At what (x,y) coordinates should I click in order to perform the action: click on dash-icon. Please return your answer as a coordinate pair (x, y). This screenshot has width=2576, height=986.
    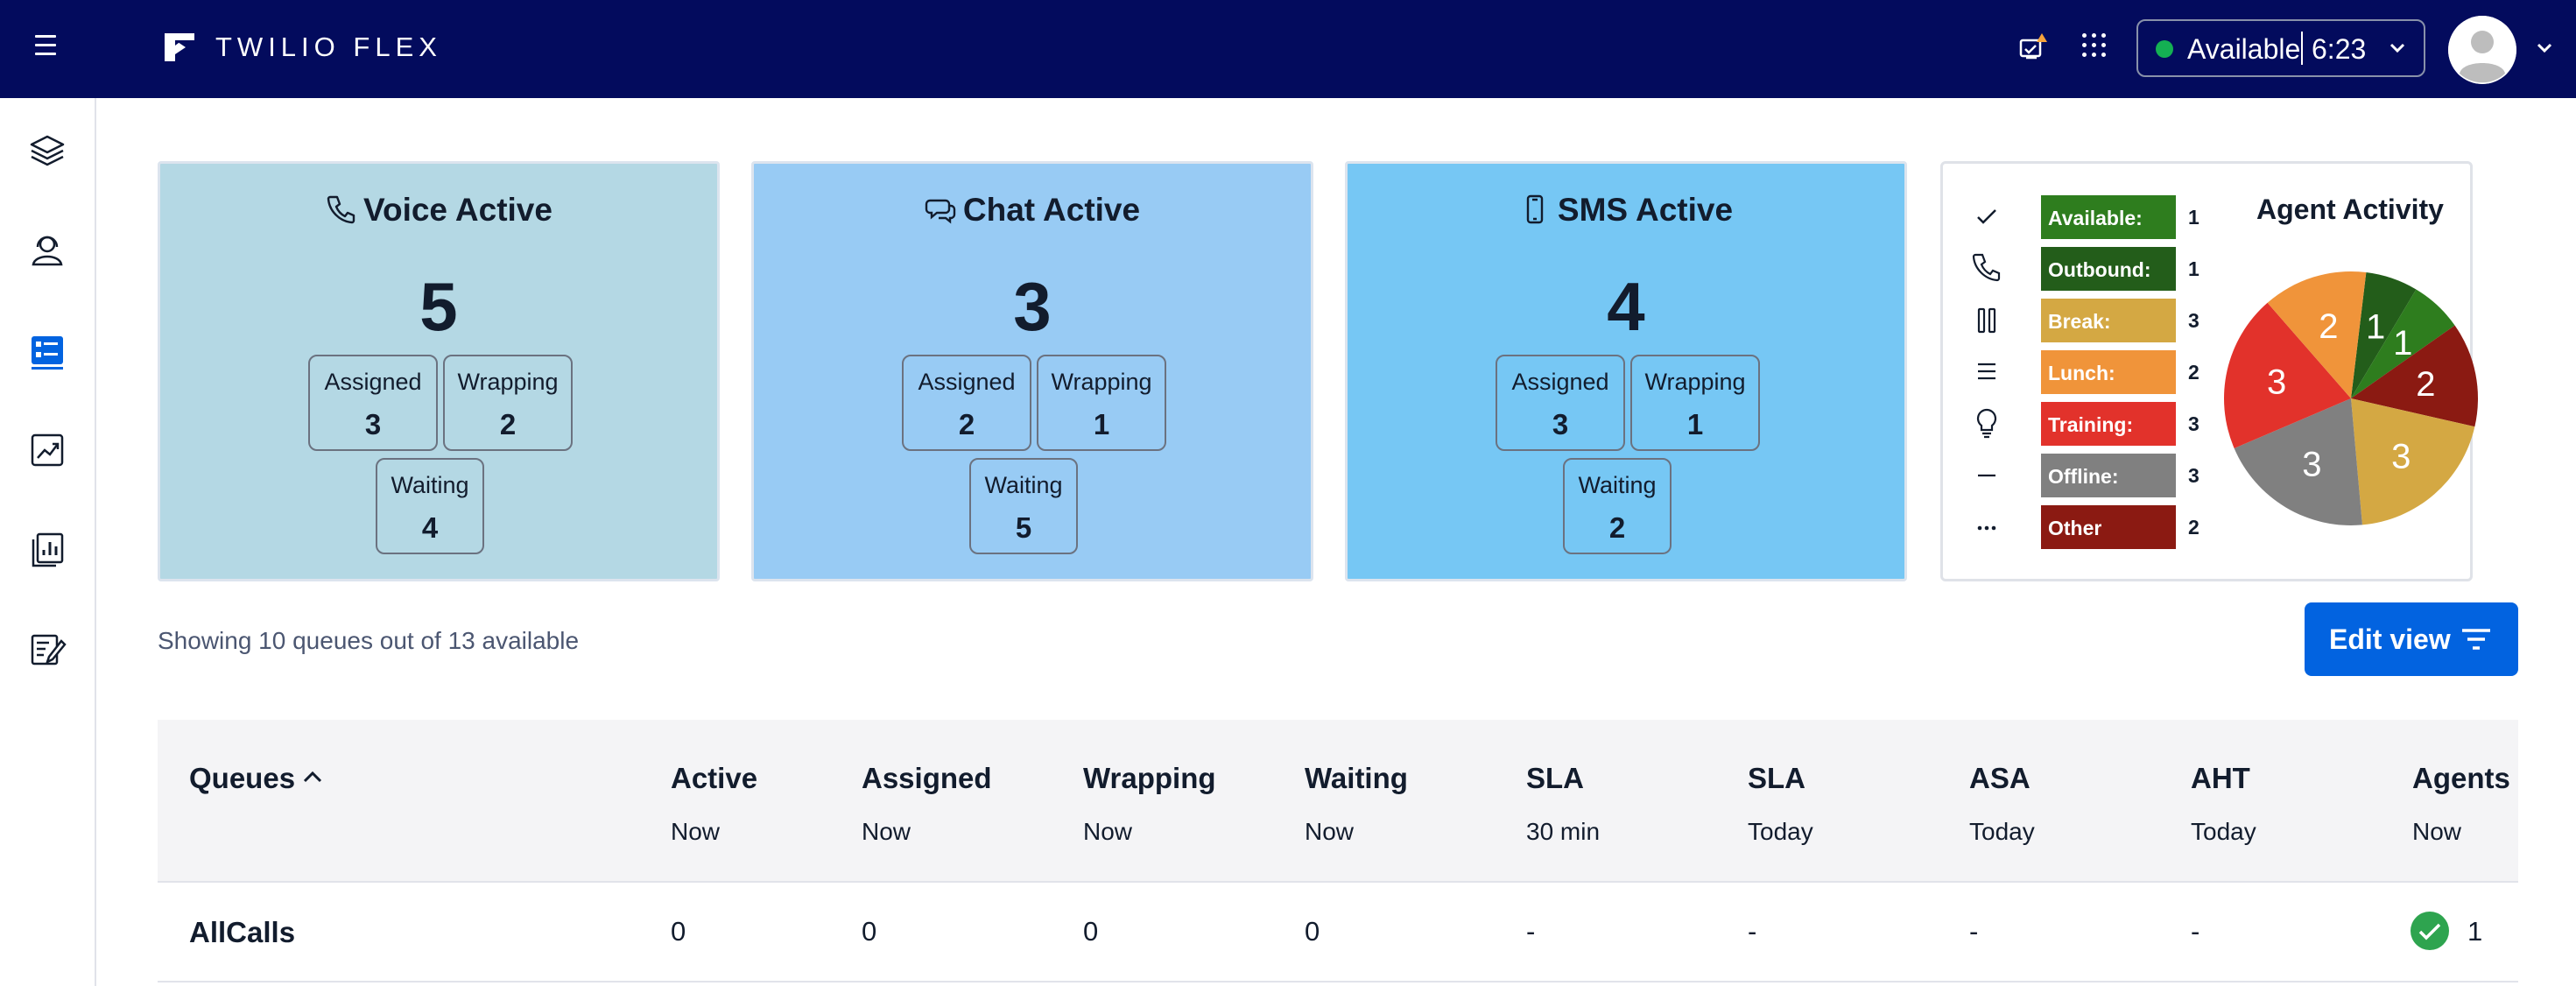
    Looking at the image, I should click on (1986, 475).